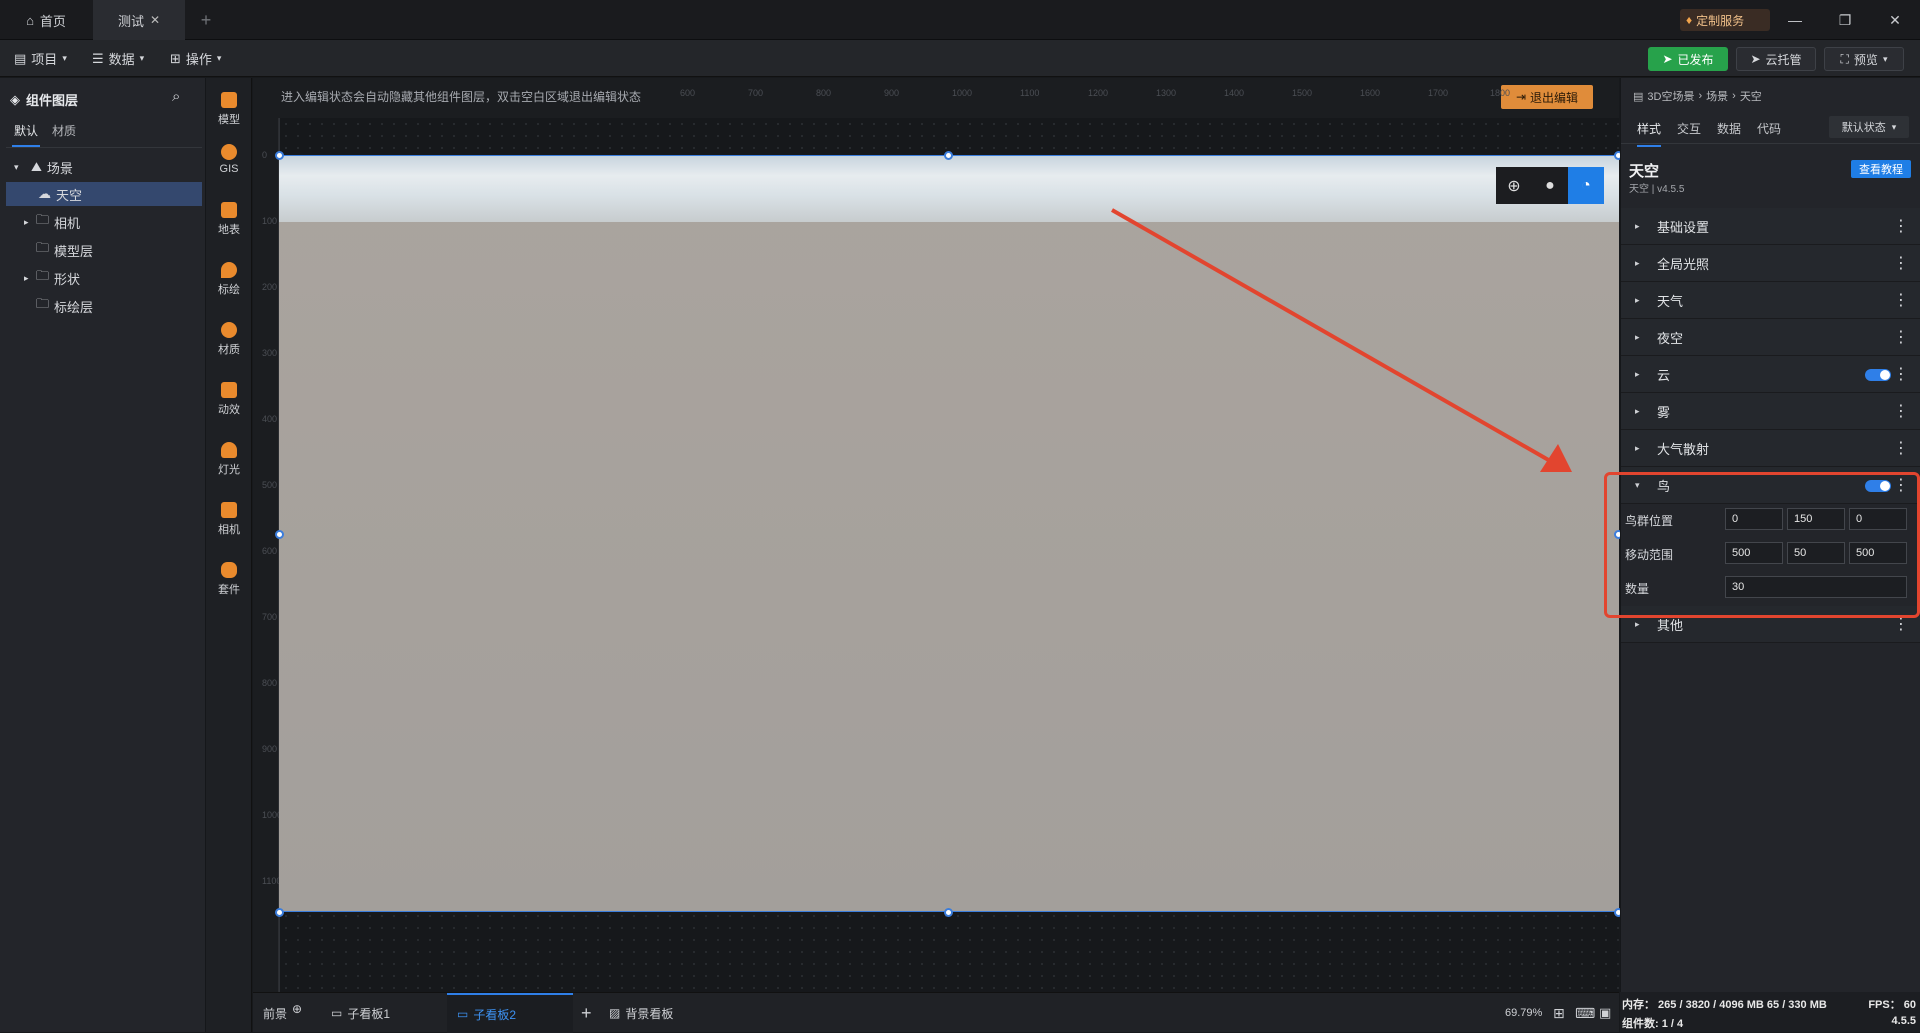 Image resolution: width=1920 pixels, height=1033 pixels. I want to click on menu-project: ▤ 项目 ▾, so click(40, 58).